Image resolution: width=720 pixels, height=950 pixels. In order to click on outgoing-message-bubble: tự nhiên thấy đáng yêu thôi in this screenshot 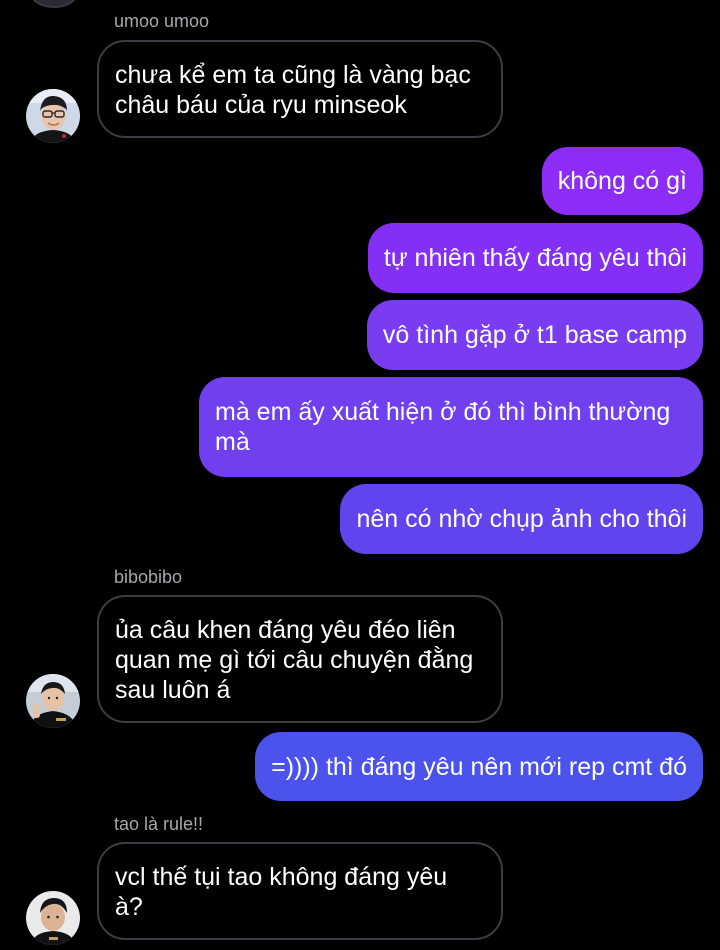, I will do `click(535, 258)`.